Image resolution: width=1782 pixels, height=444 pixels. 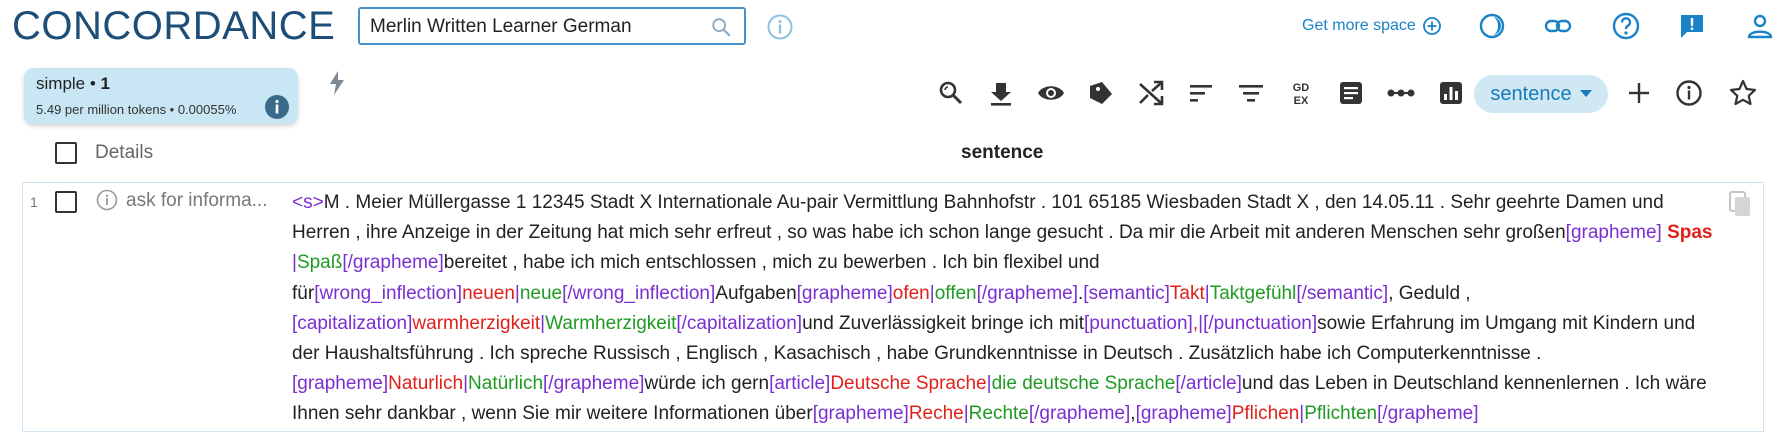 What do you see at coordinates (124, 152) in the screenshot?
I see `details-column-header: Details` at bounding box center [124, 152].